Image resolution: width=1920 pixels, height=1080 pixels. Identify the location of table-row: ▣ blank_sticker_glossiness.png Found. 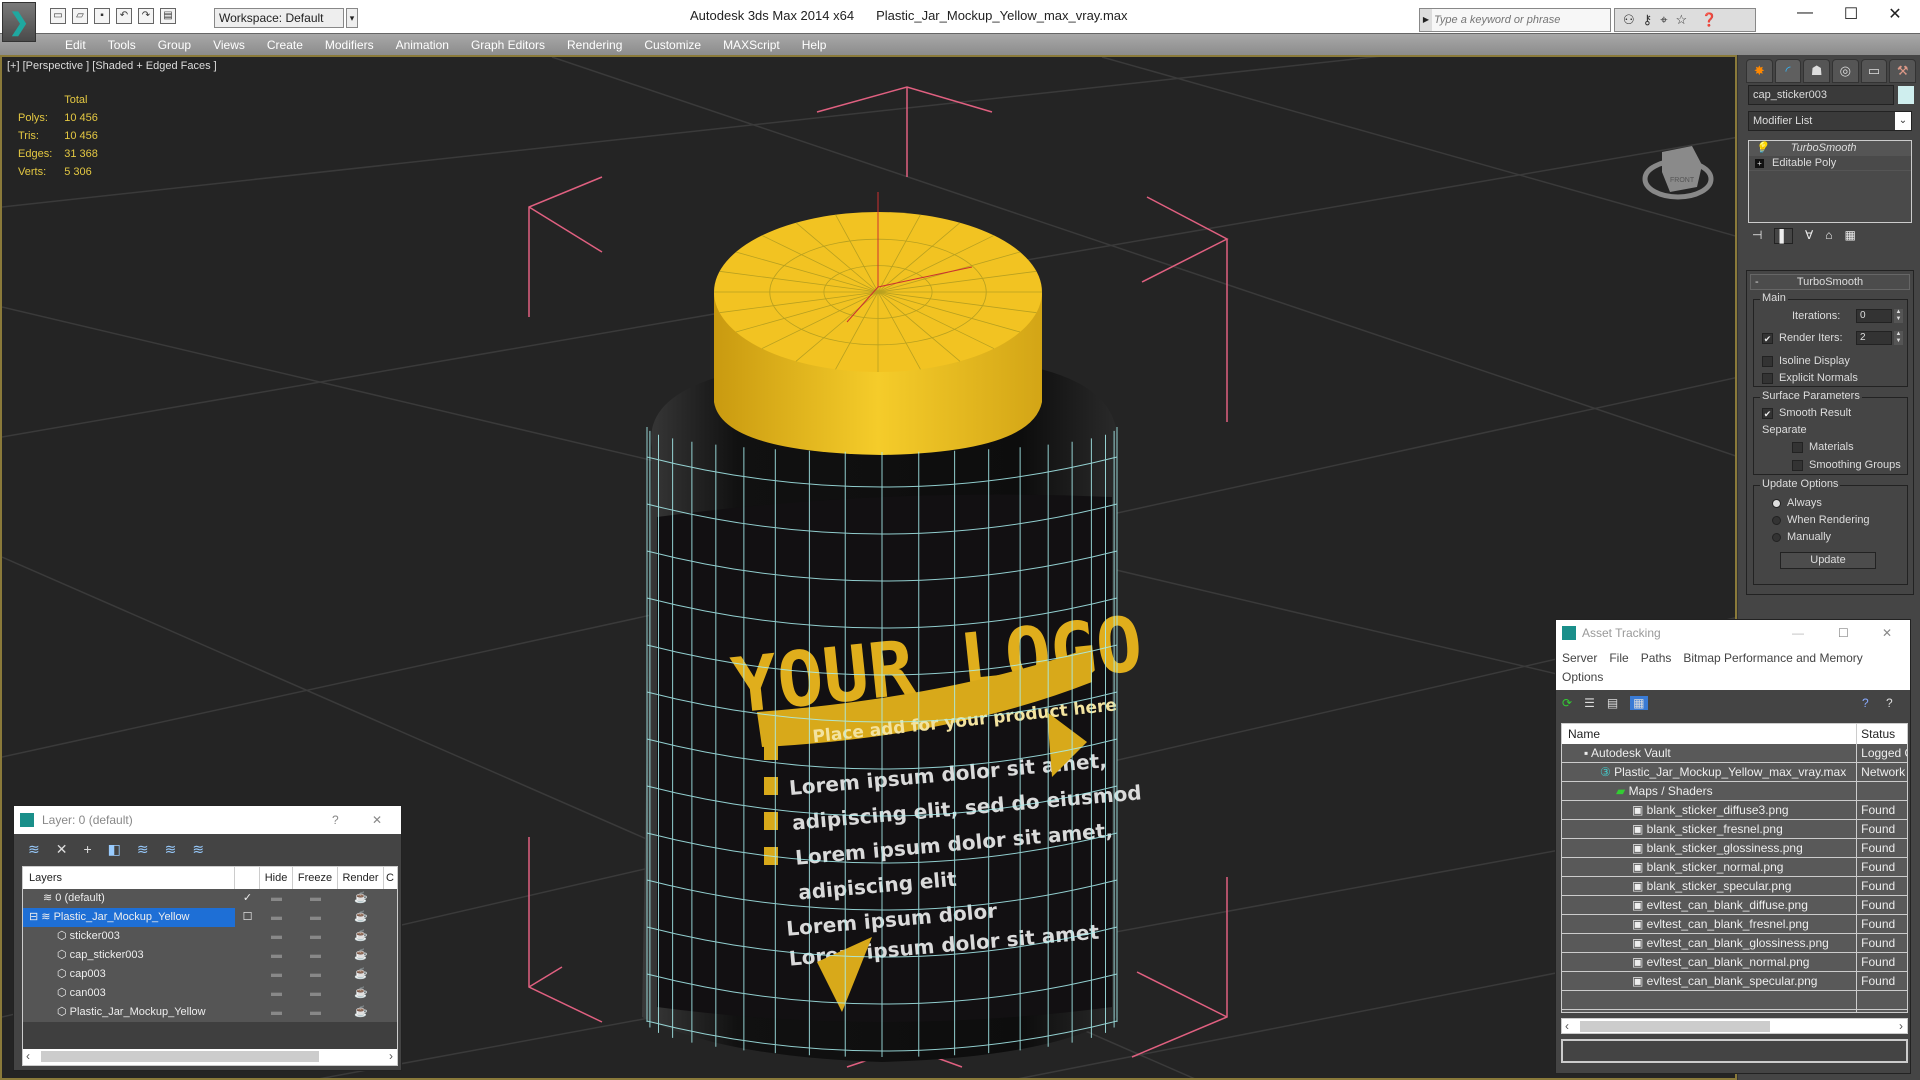
(1734, 848).